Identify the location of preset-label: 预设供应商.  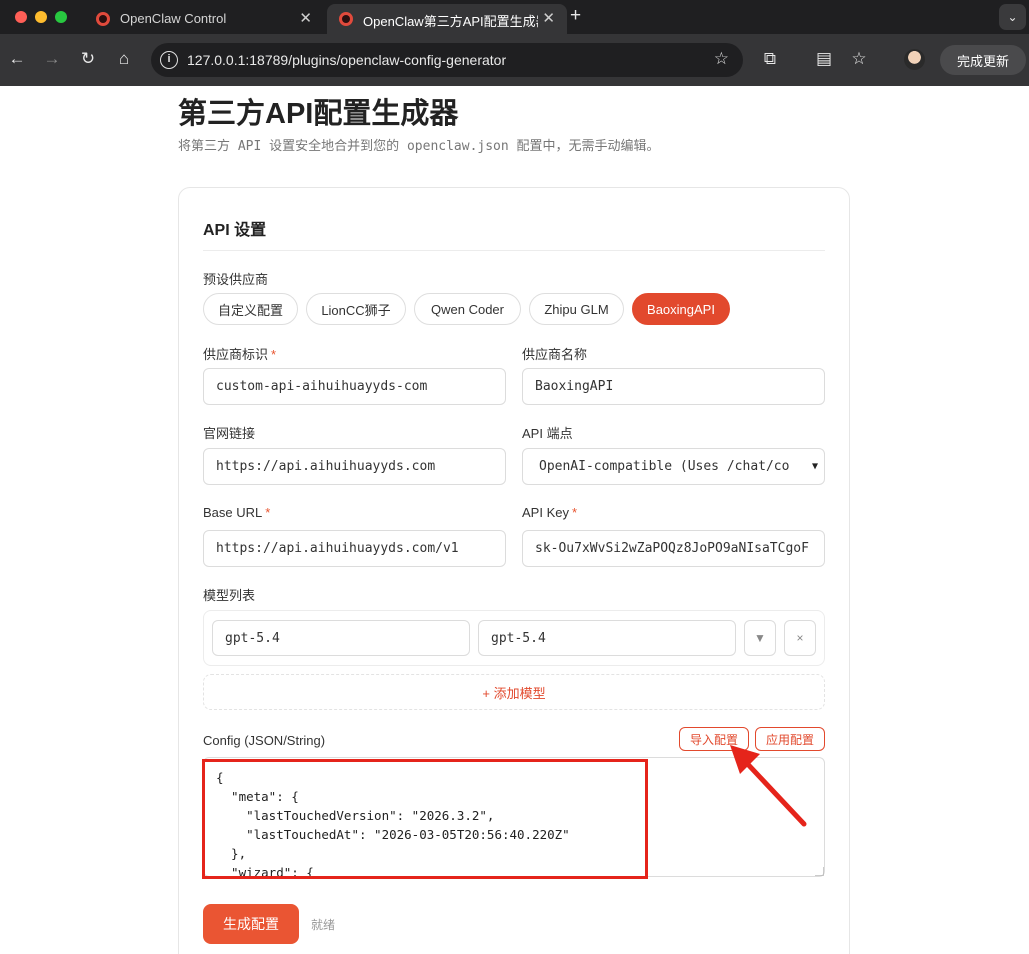
(236, 279).